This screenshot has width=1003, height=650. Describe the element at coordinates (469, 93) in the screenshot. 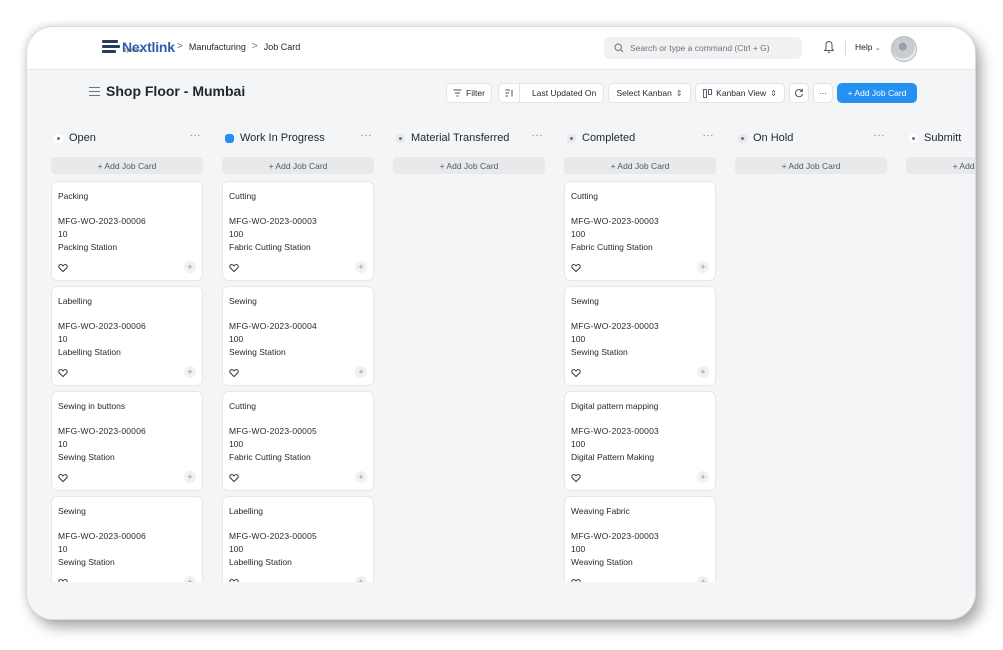

I see `filter-button: Filter` at that location.